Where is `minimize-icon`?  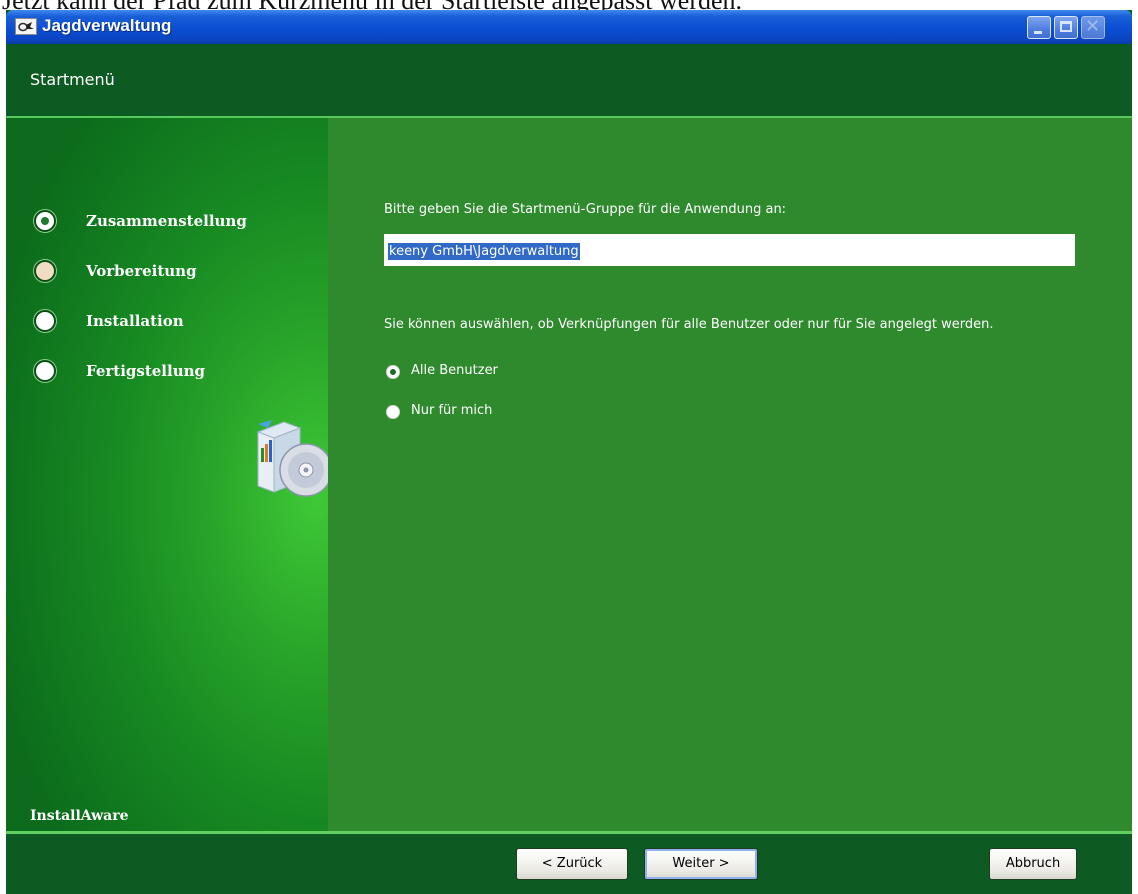
minimize-icon is located at coordinates (1038, 32).